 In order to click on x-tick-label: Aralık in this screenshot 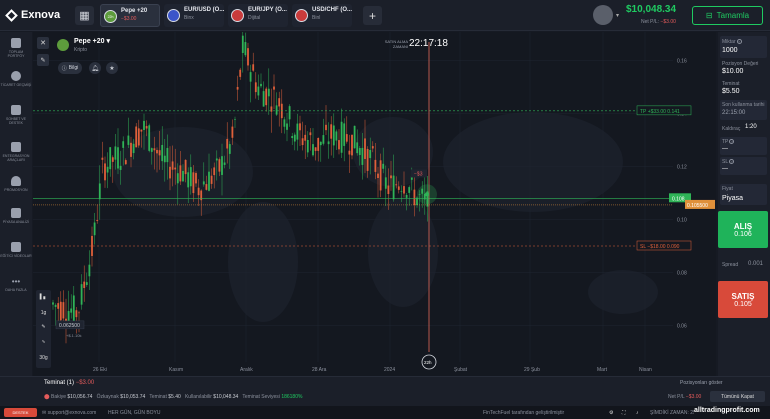, I will do `click(246, 370)`.